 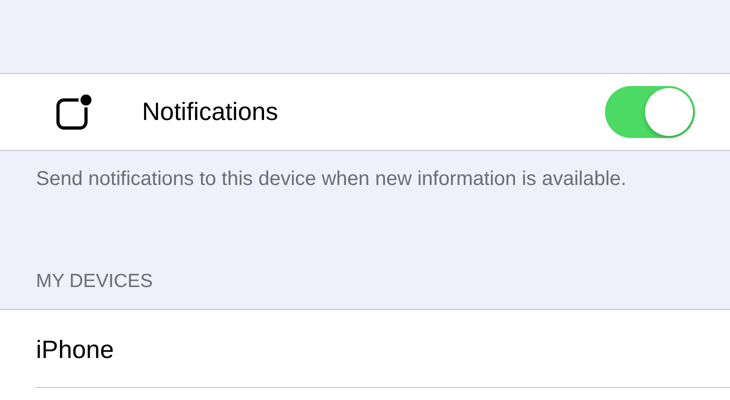 What do you see at coordinates (331, 179) in the screenshot?
I see `footer-text: Send notifications to this device when new information is available.` at bounding box center [331, 179].